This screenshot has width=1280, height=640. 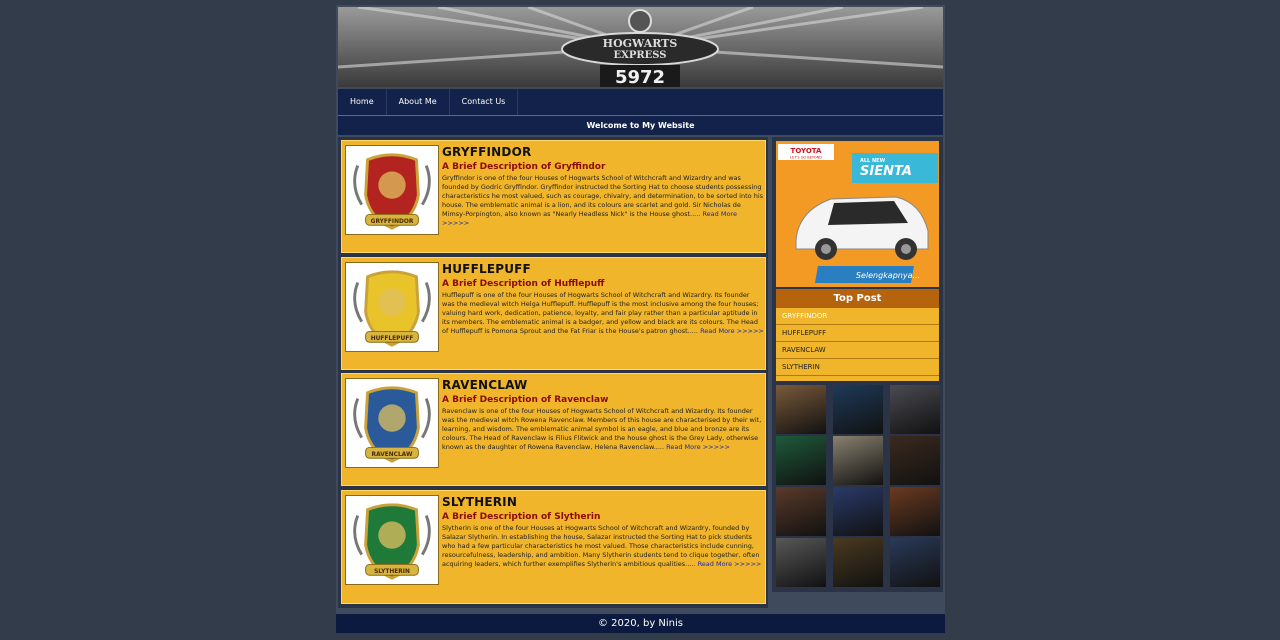 I want to click on post-title: SLYTHERIN, so click(x=479, y=502).